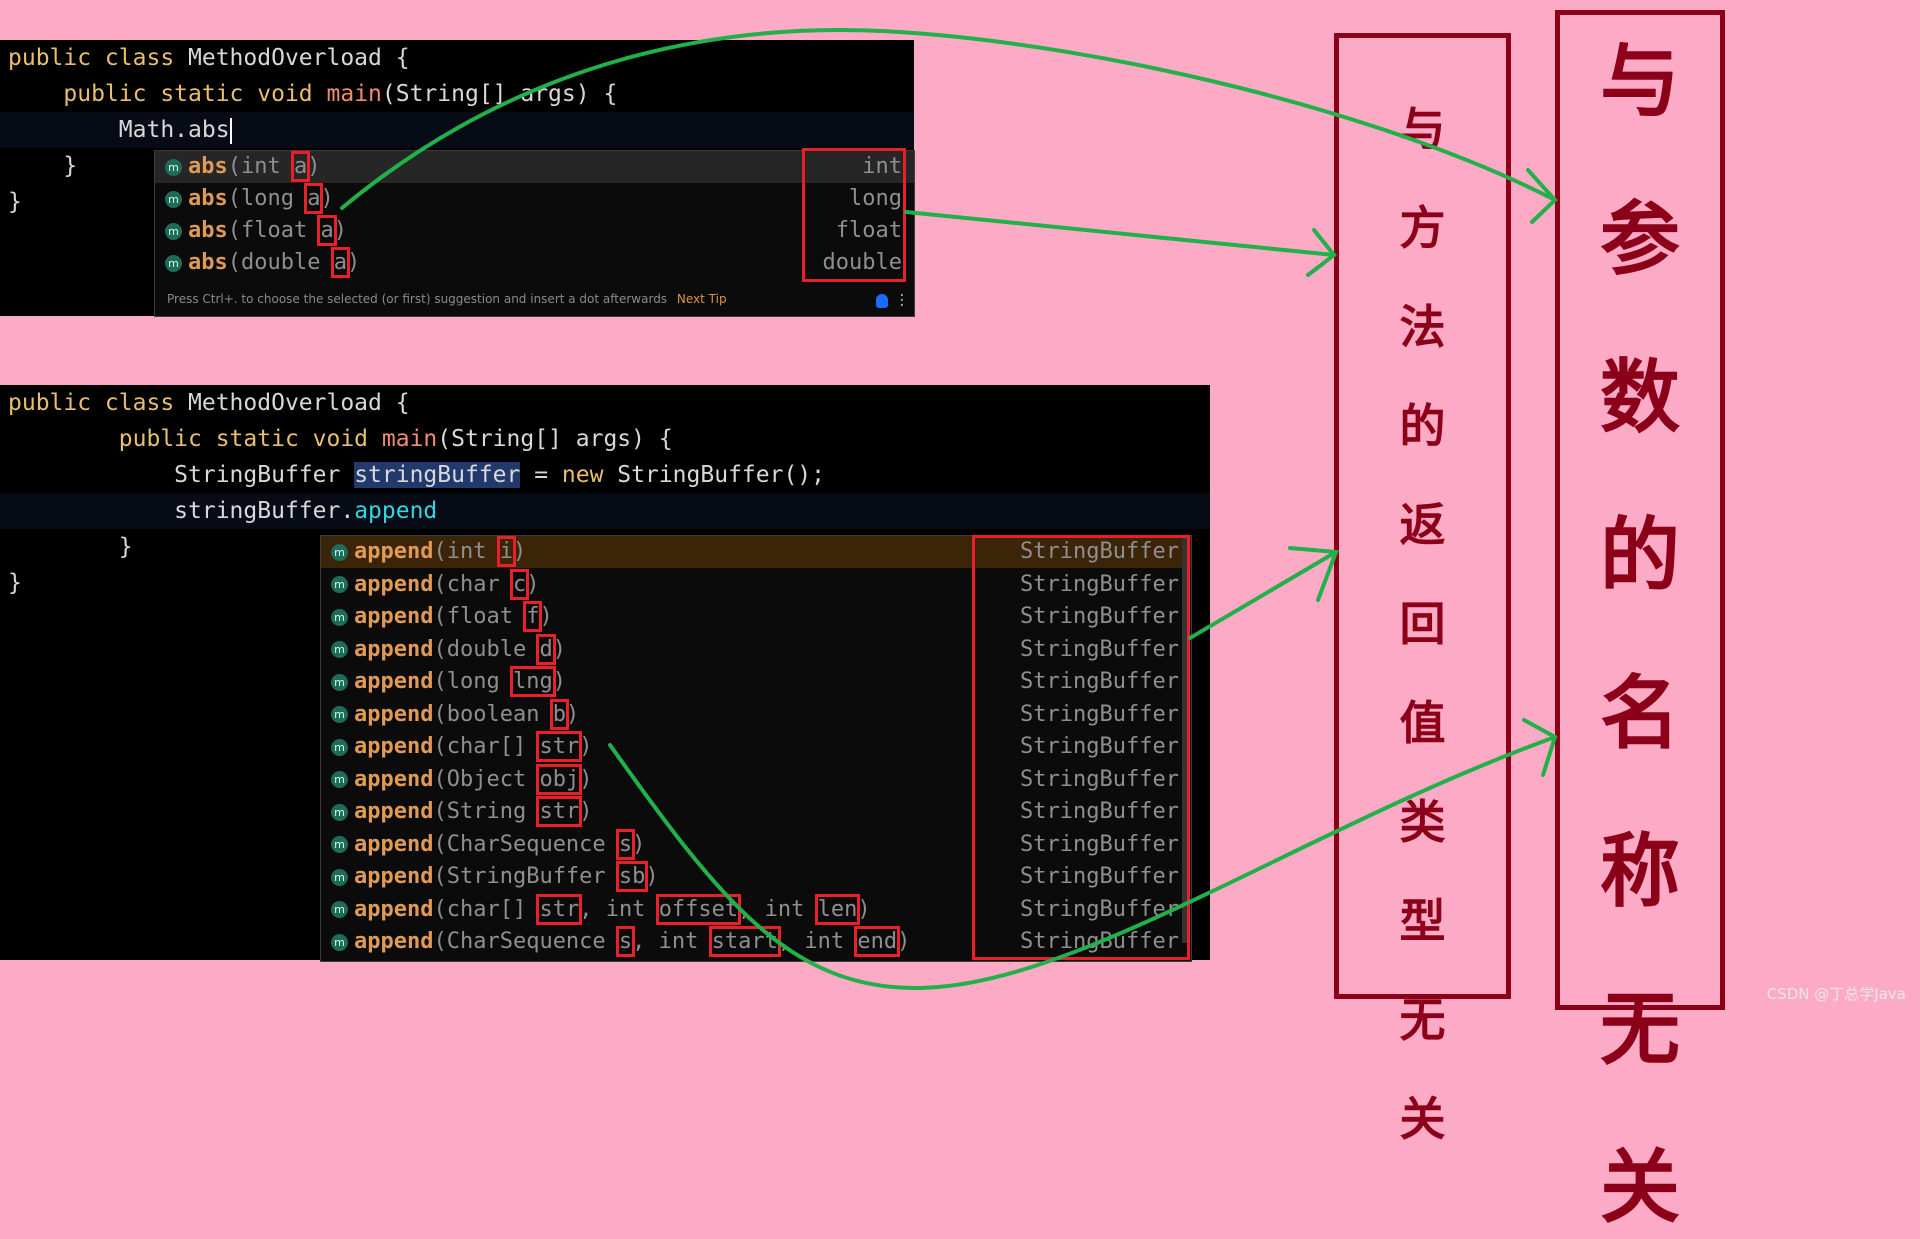  I want to click on arrow-return-append-to-return-box, so click(1263, 595).